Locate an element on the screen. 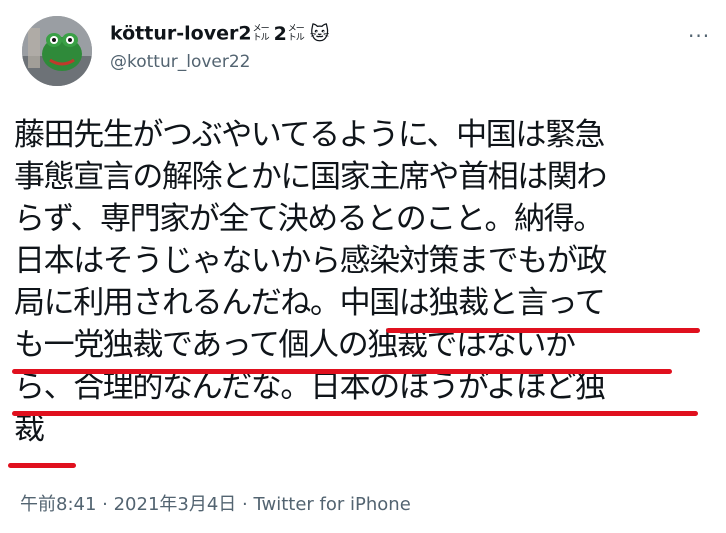  tweet-meta: 午前8:41 · 2021年3月4日 · Twitter for iPhone is located at coordinates (215, 503).